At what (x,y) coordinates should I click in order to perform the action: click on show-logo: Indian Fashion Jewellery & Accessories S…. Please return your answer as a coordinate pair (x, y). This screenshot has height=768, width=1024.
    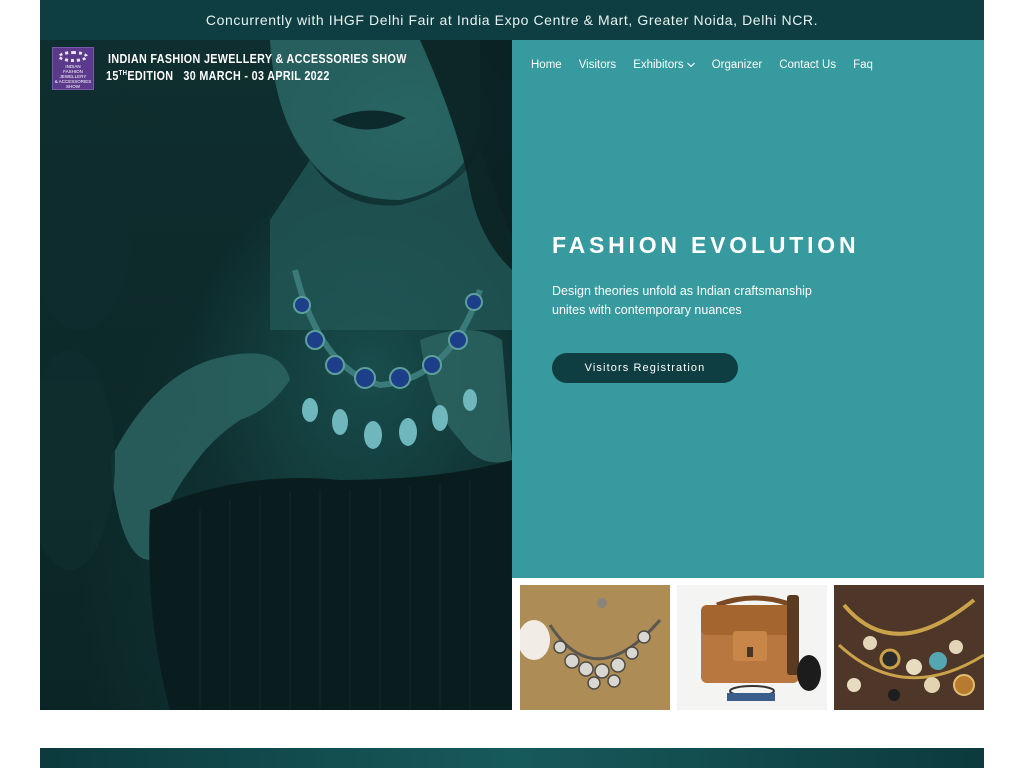
    Looking at the image, I should click on (73, 68).